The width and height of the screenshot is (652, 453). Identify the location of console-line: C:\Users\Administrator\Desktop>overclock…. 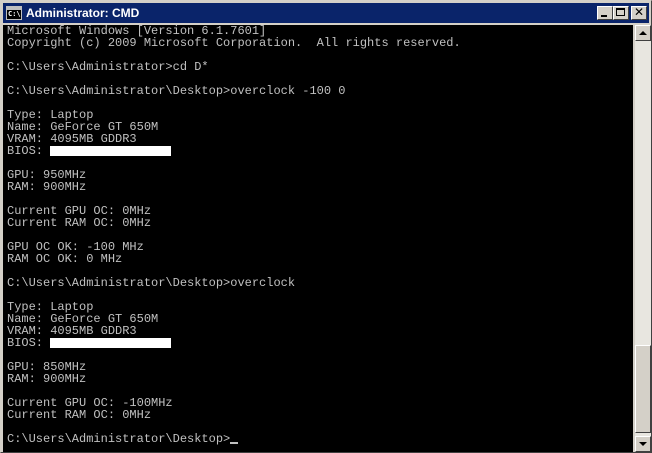
(234, 91).